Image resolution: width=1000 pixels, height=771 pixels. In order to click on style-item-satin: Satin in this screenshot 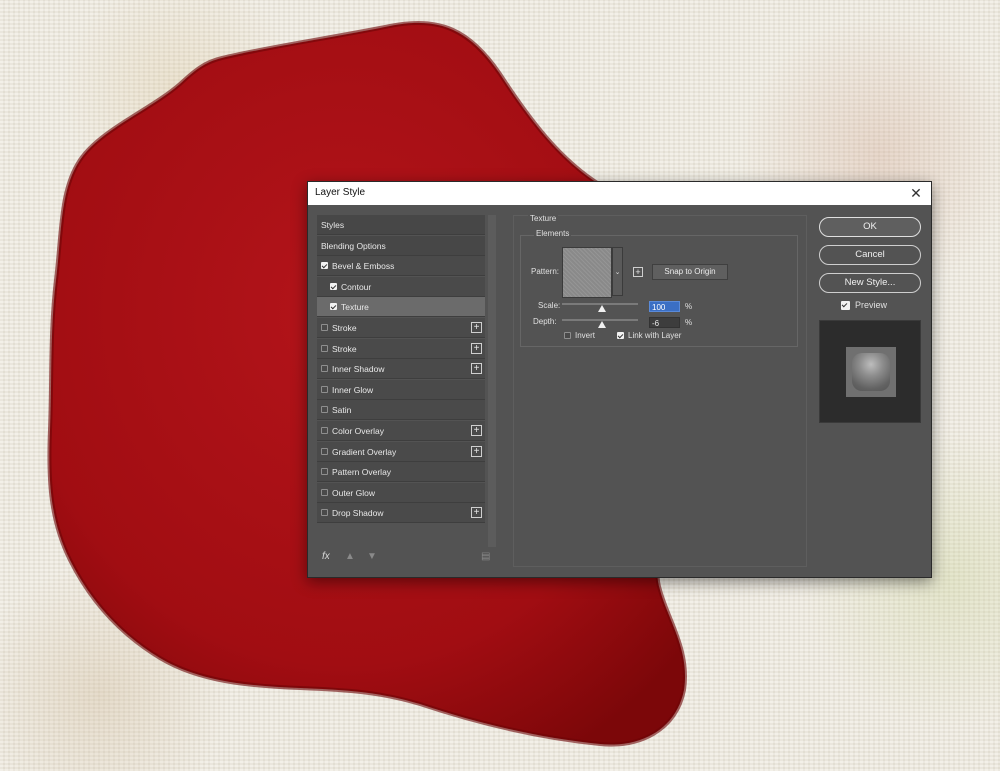, I will do `click(401, 410)`.